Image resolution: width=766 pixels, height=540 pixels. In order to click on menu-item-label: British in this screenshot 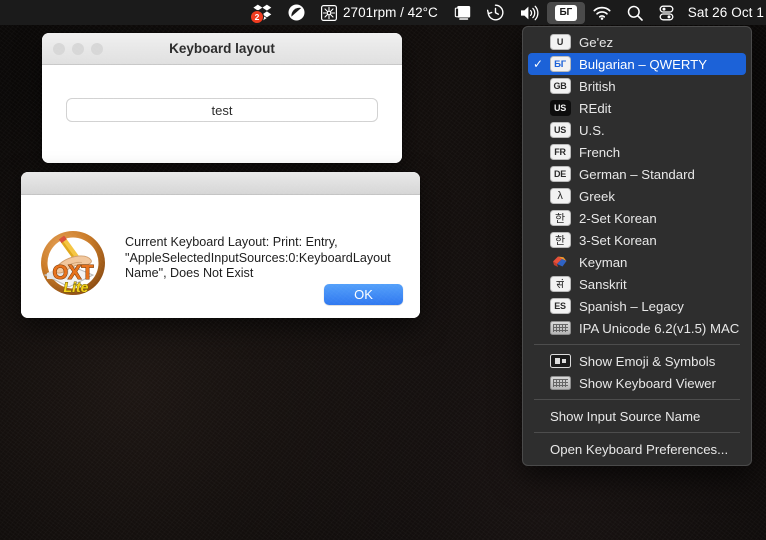, I will do `click(597, 86)`.